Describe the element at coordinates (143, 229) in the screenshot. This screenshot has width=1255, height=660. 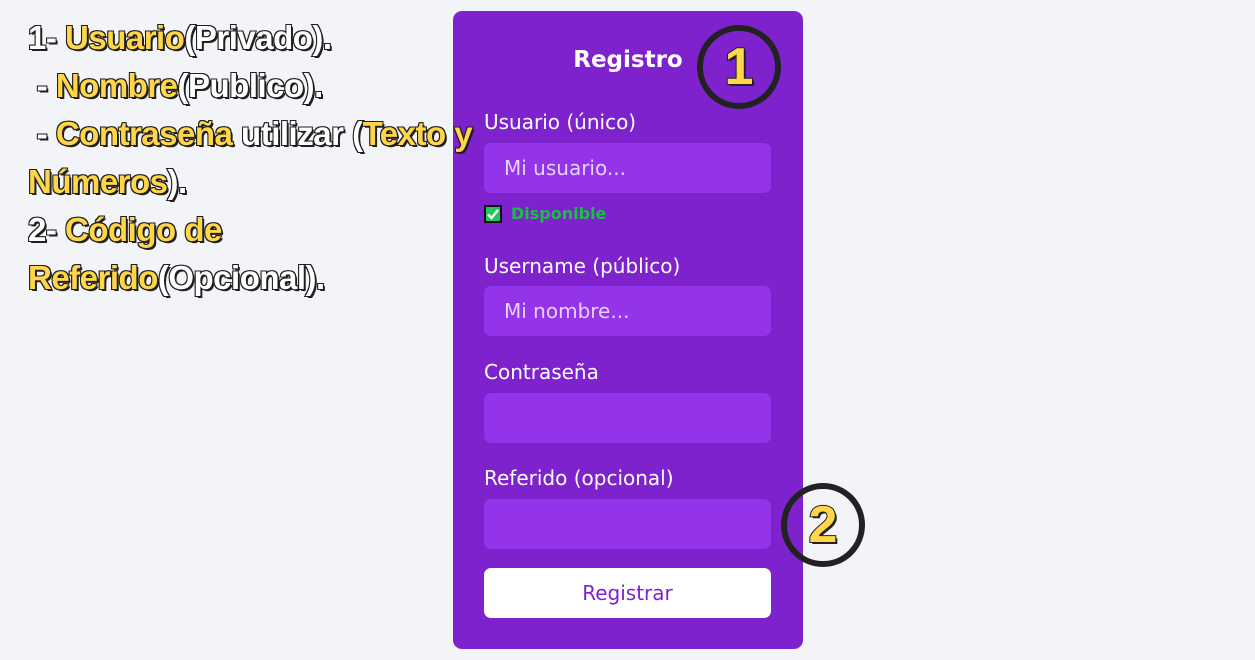
I see `highlight-text: Código de` at that location.